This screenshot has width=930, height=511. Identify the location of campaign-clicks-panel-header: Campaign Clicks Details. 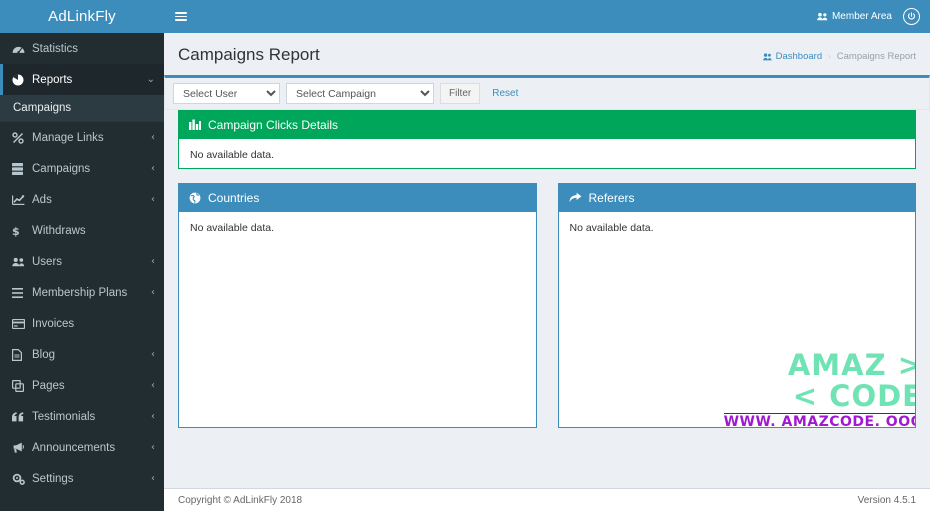
(547, 124).